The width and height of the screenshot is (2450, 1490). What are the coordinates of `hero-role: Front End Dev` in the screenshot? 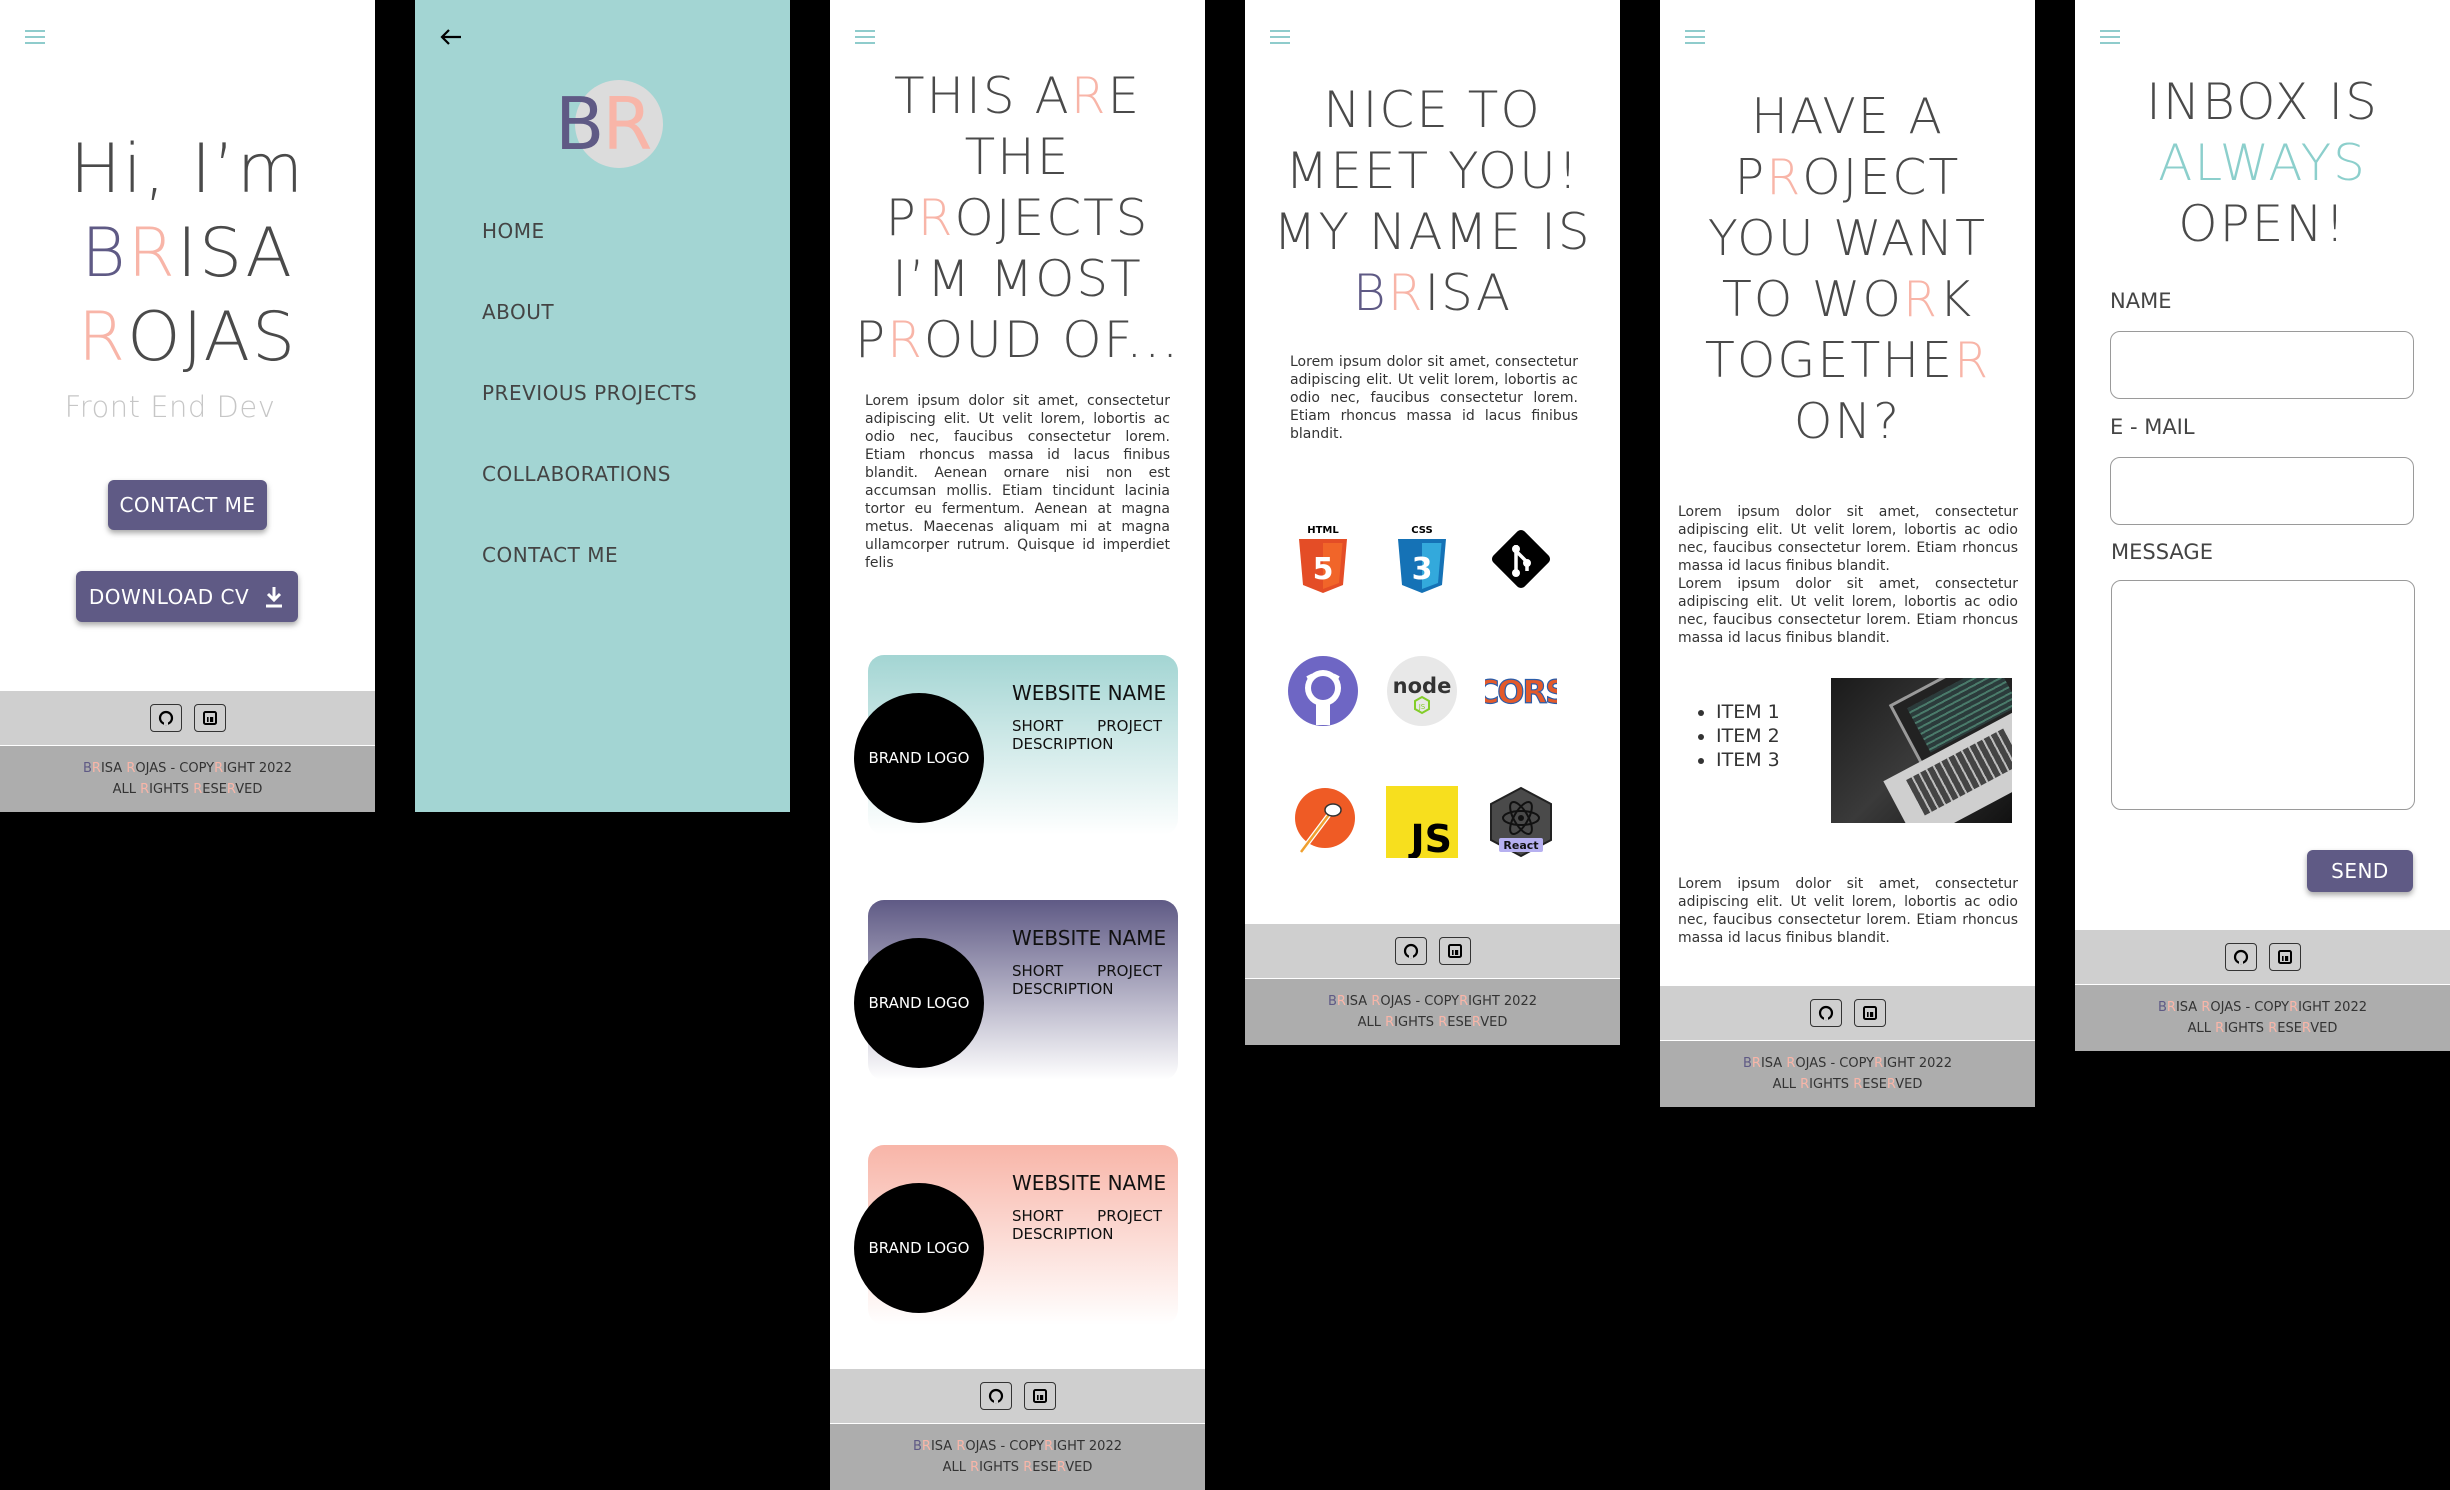 It's located at (170, 407).